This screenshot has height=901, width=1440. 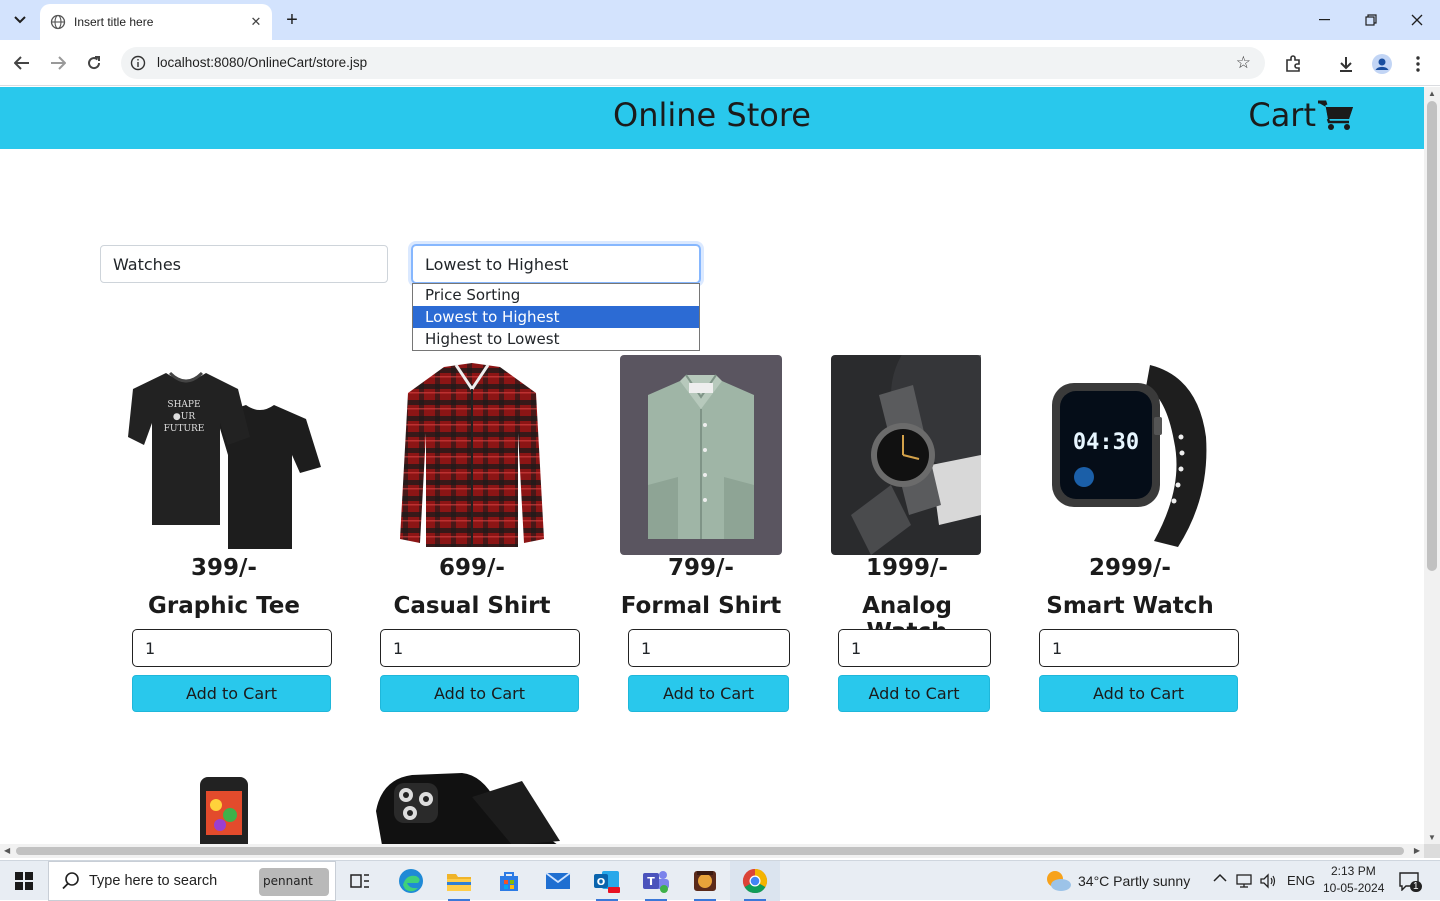 I want to click on product-price: 1999/-, so click(x=907, y=568).